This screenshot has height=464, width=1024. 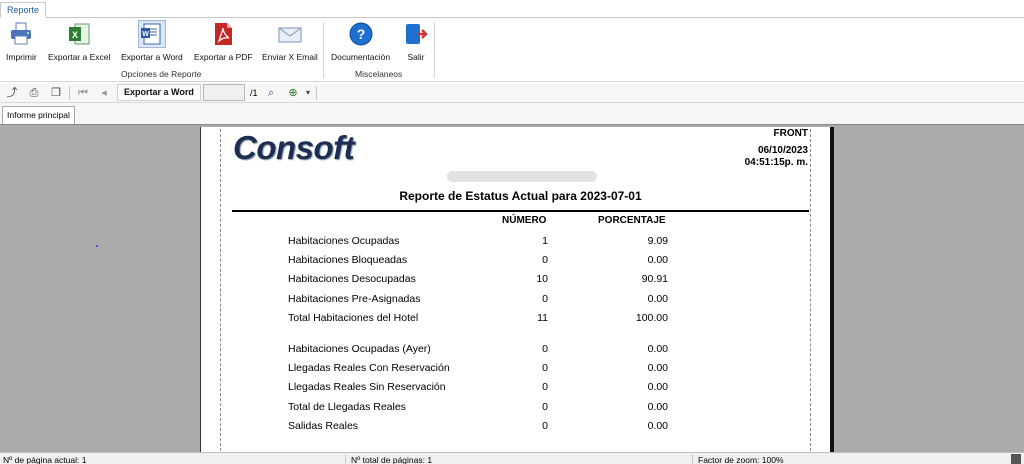 I want to click on export-pdf-button: Exportar a PDF, so click(x=223, y=41).